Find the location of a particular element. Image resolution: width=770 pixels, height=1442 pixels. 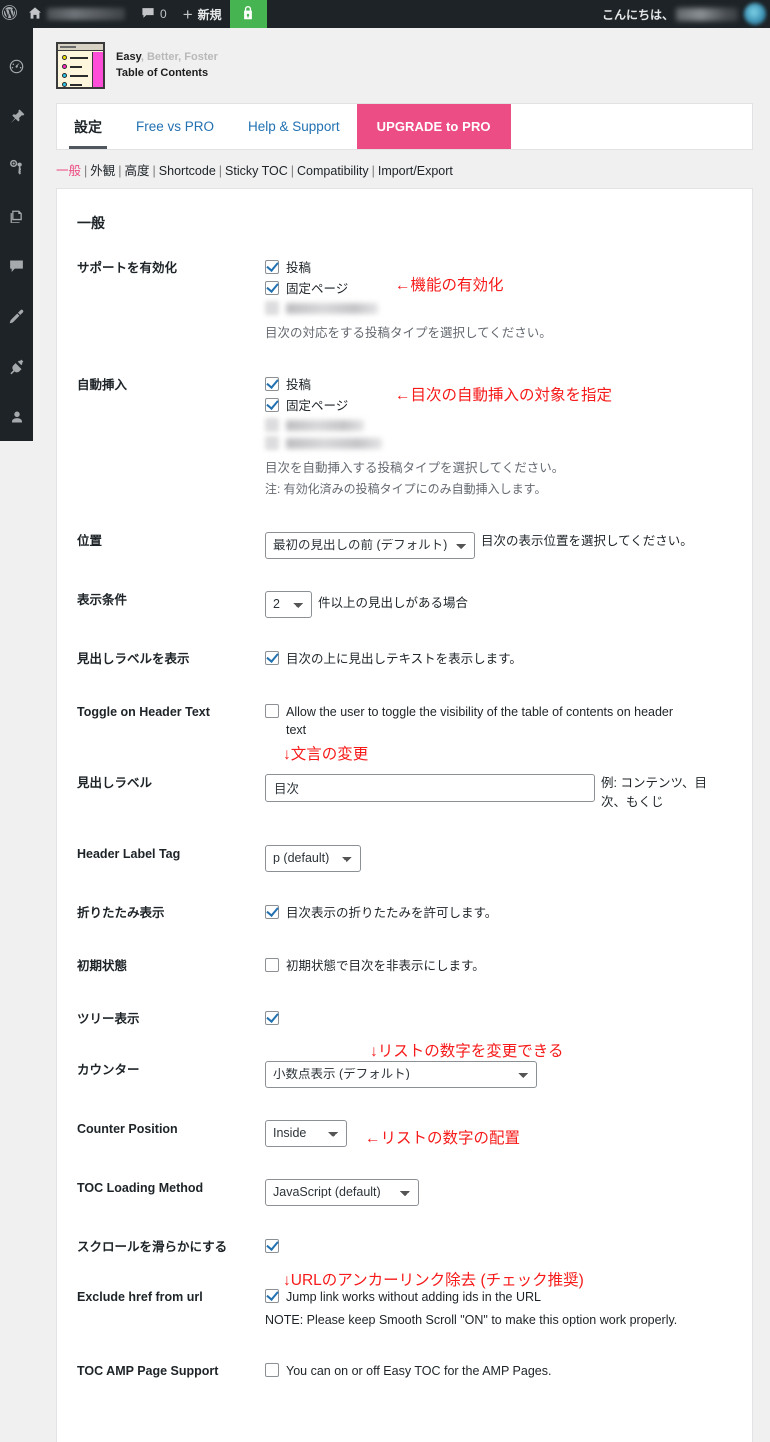

sidebar-item-comments is located at coordinates (16, 269).